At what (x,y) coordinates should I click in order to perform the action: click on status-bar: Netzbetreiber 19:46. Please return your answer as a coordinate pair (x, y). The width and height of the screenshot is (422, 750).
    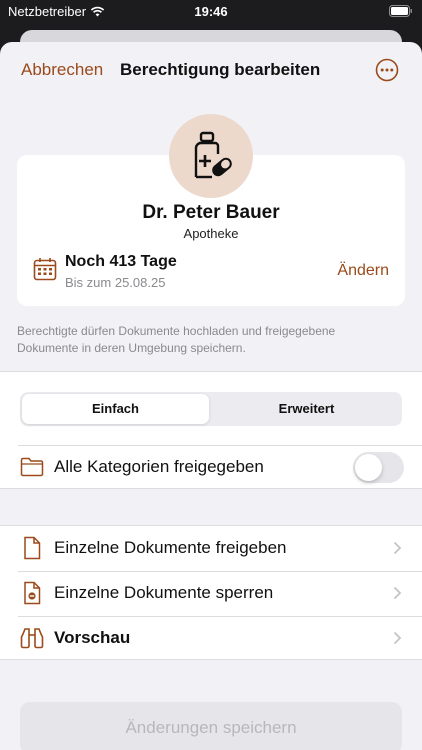
    Looking at the image, I should click on (211, 12).